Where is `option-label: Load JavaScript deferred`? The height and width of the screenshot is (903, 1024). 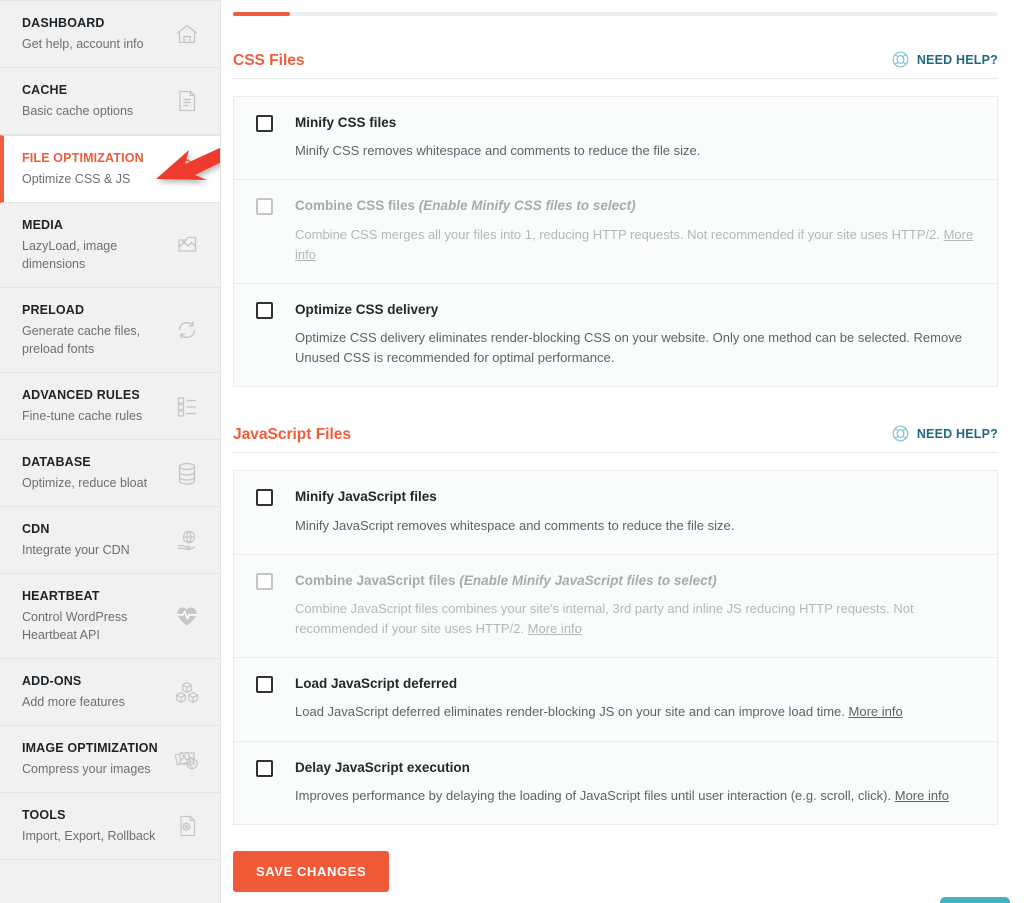 option-label: Load JavaScript deferred is located at coordinates (376, 684).